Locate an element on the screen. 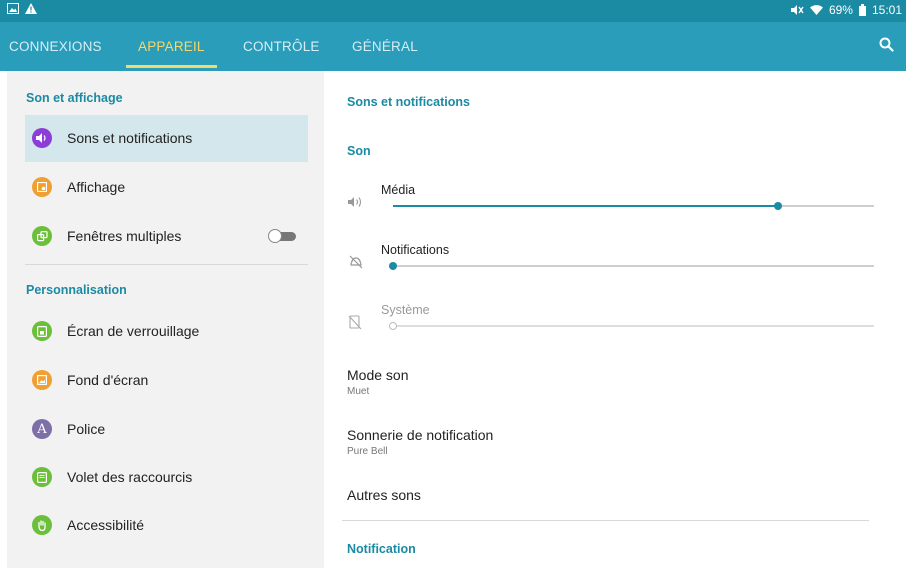 This screenshot has height=568, width=906. sidebar-item-ecran-verrouillage: Écran de verrouillage is located at coordinates (166, 331).